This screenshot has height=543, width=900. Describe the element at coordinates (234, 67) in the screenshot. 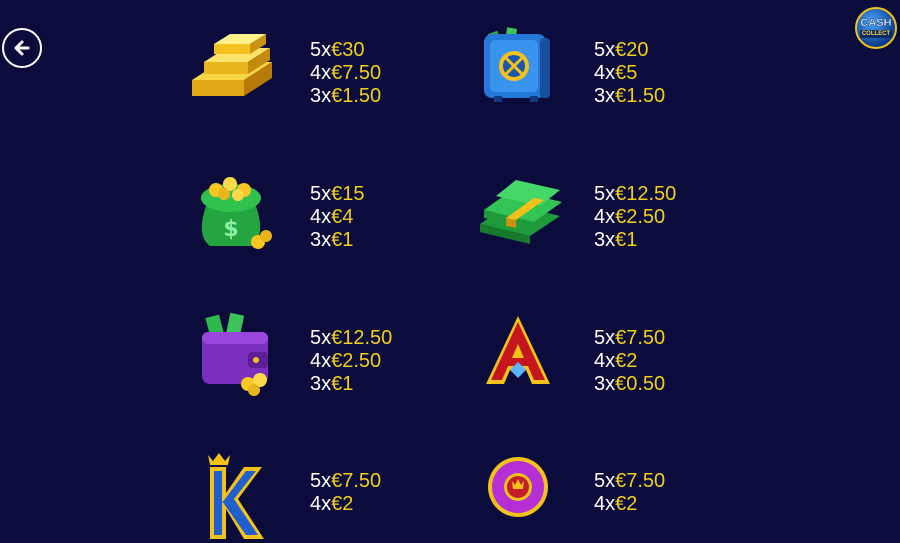

I see `gold-bars-icon` at that location.